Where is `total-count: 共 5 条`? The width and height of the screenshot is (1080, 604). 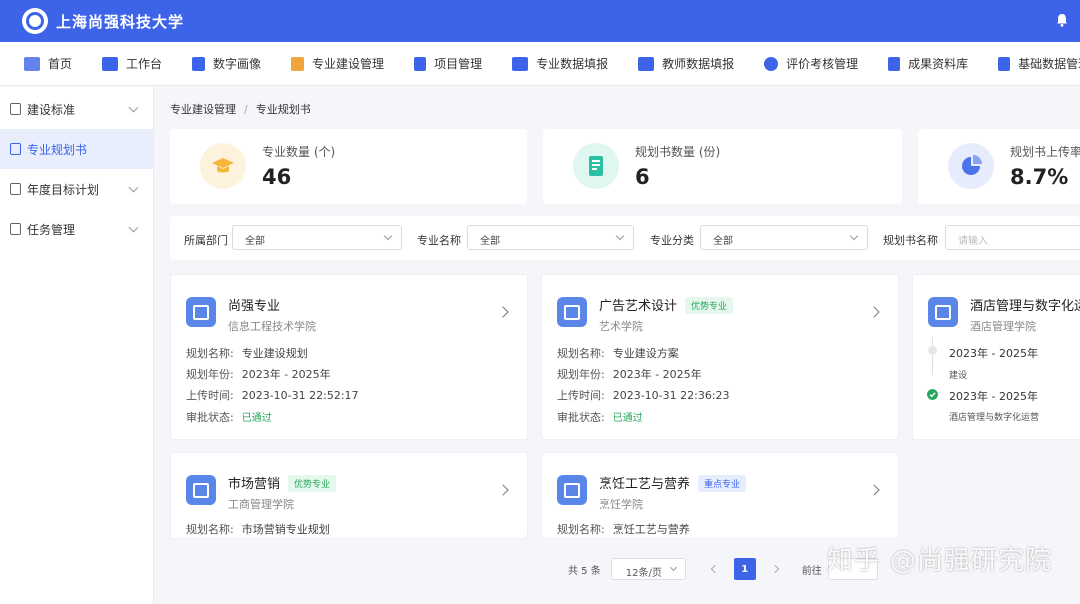 total-count: 共 5 条 is located at coordinates (584, 571).